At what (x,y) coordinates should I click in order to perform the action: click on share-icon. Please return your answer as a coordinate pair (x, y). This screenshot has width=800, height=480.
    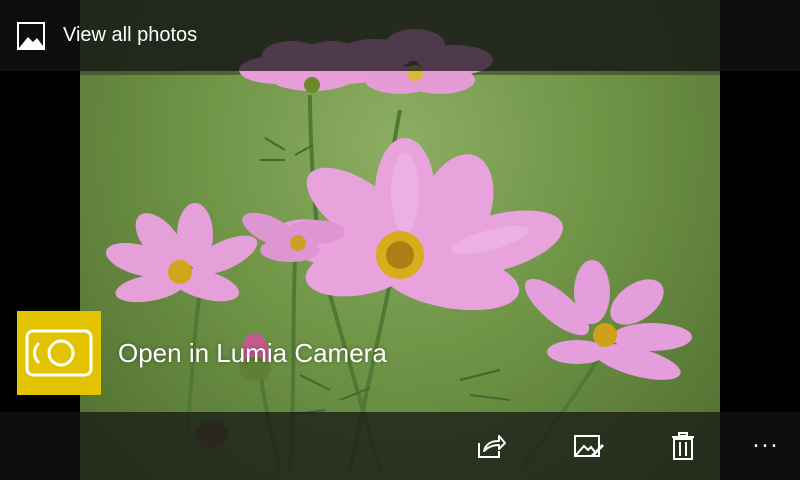
    Looking at the image, I should click on (492, 446).